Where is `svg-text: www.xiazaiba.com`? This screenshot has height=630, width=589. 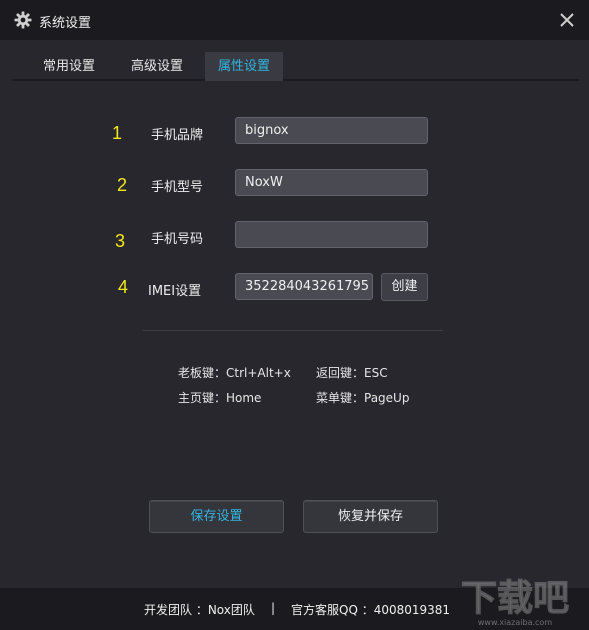 svg-text: www.xiazaiba.com is located at coordinates (515, 622).